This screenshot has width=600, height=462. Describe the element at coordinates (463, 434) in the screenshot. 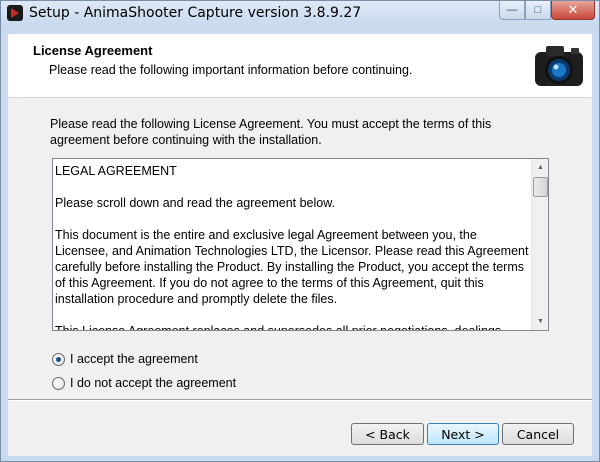

I see `next-button: Next >` at that location.